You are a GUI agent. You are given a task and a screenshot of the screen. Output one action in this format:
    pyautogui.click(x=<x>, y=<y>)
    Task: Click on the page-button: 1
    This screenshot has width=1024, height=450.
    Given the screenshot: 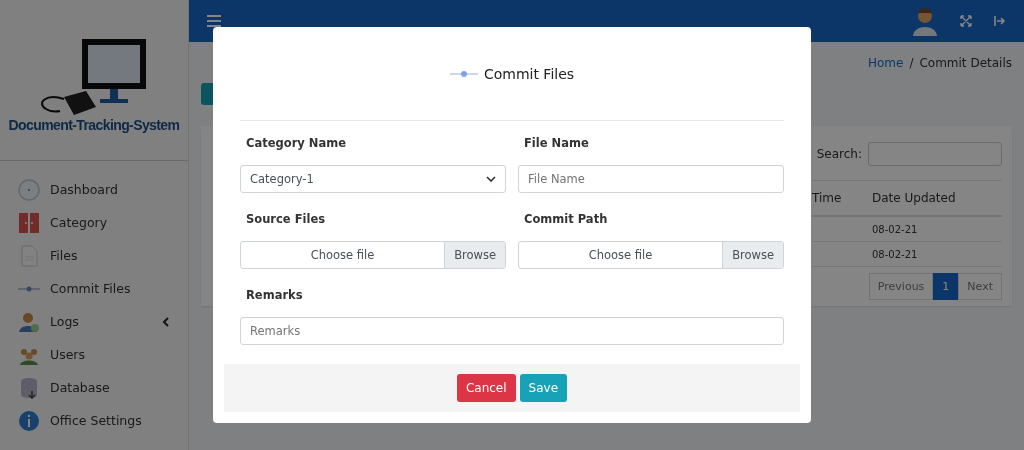 What is the action you would take?
    pyautogui.click(x=946, y=286)
    